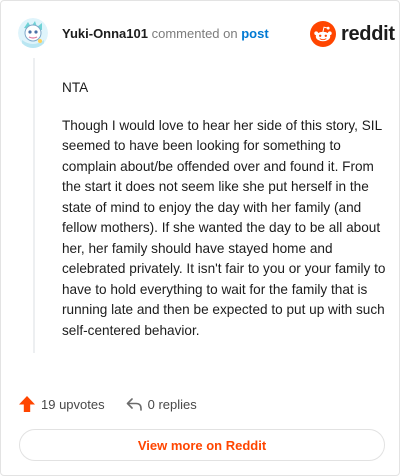  Describe the element at coordinates (368, 34) in the screenshot. I see `reddit-wordmark: reddit` at that location.